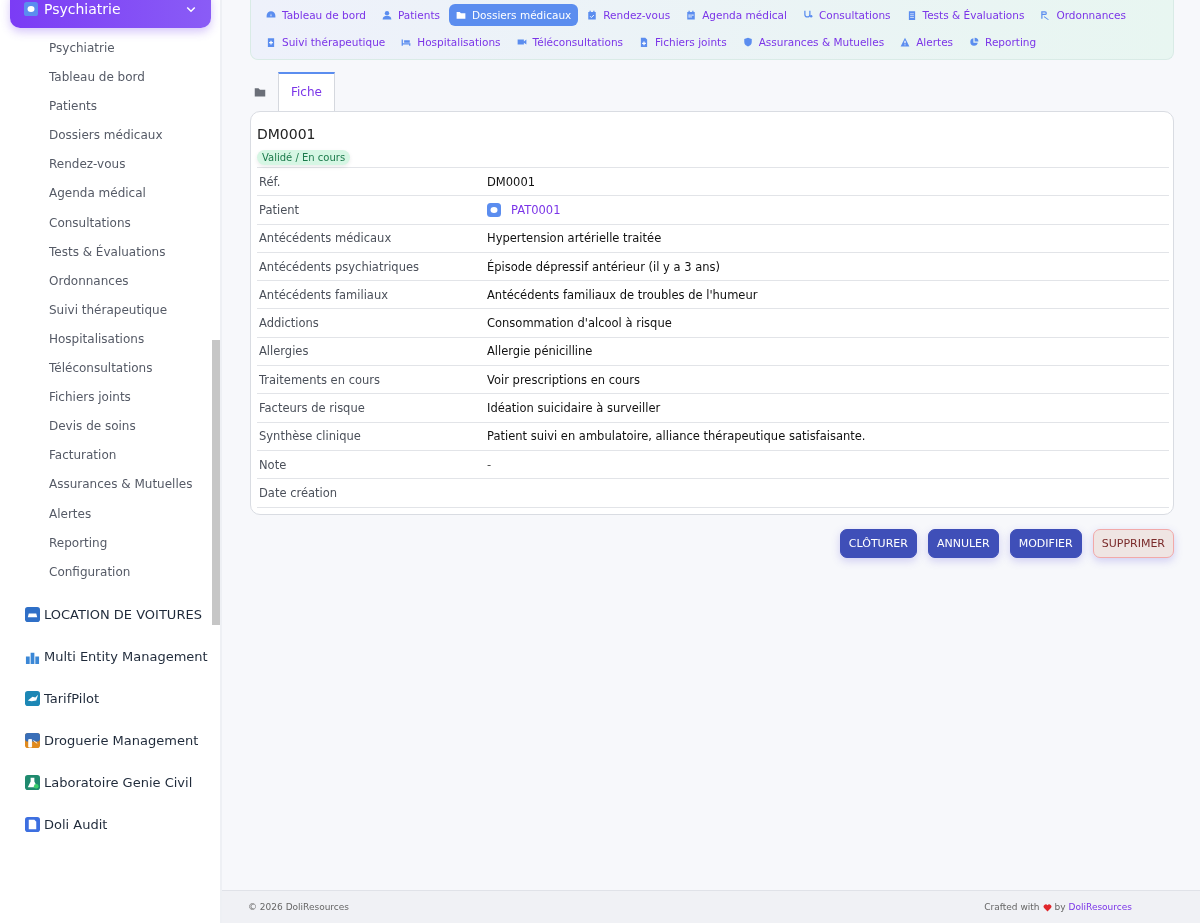 The image size is (1200, 923). I want to click on nav-tab: Consultations, so click(846, 15).